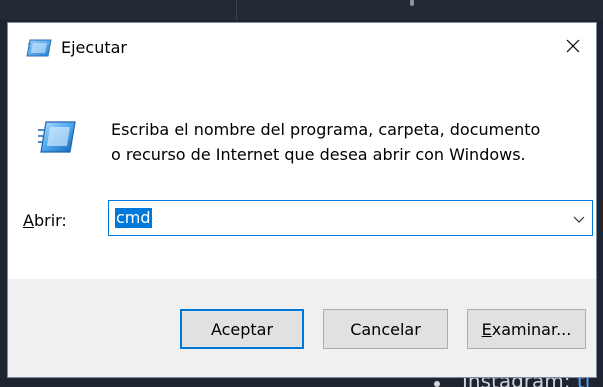 This screenshot has height=387, width=603. I want to click on cancel-button-label: Cancelar, so click(385, 329).